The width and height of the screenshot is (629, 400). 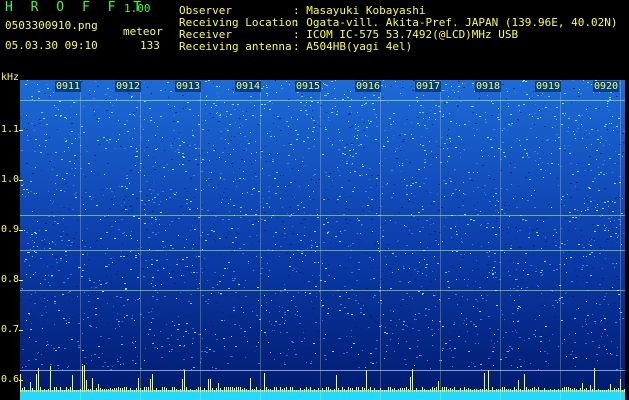 What do you see at coordinates (368, 86) in the screenshot?
I see `time-label: 0916` at bounding box center [368, 86].